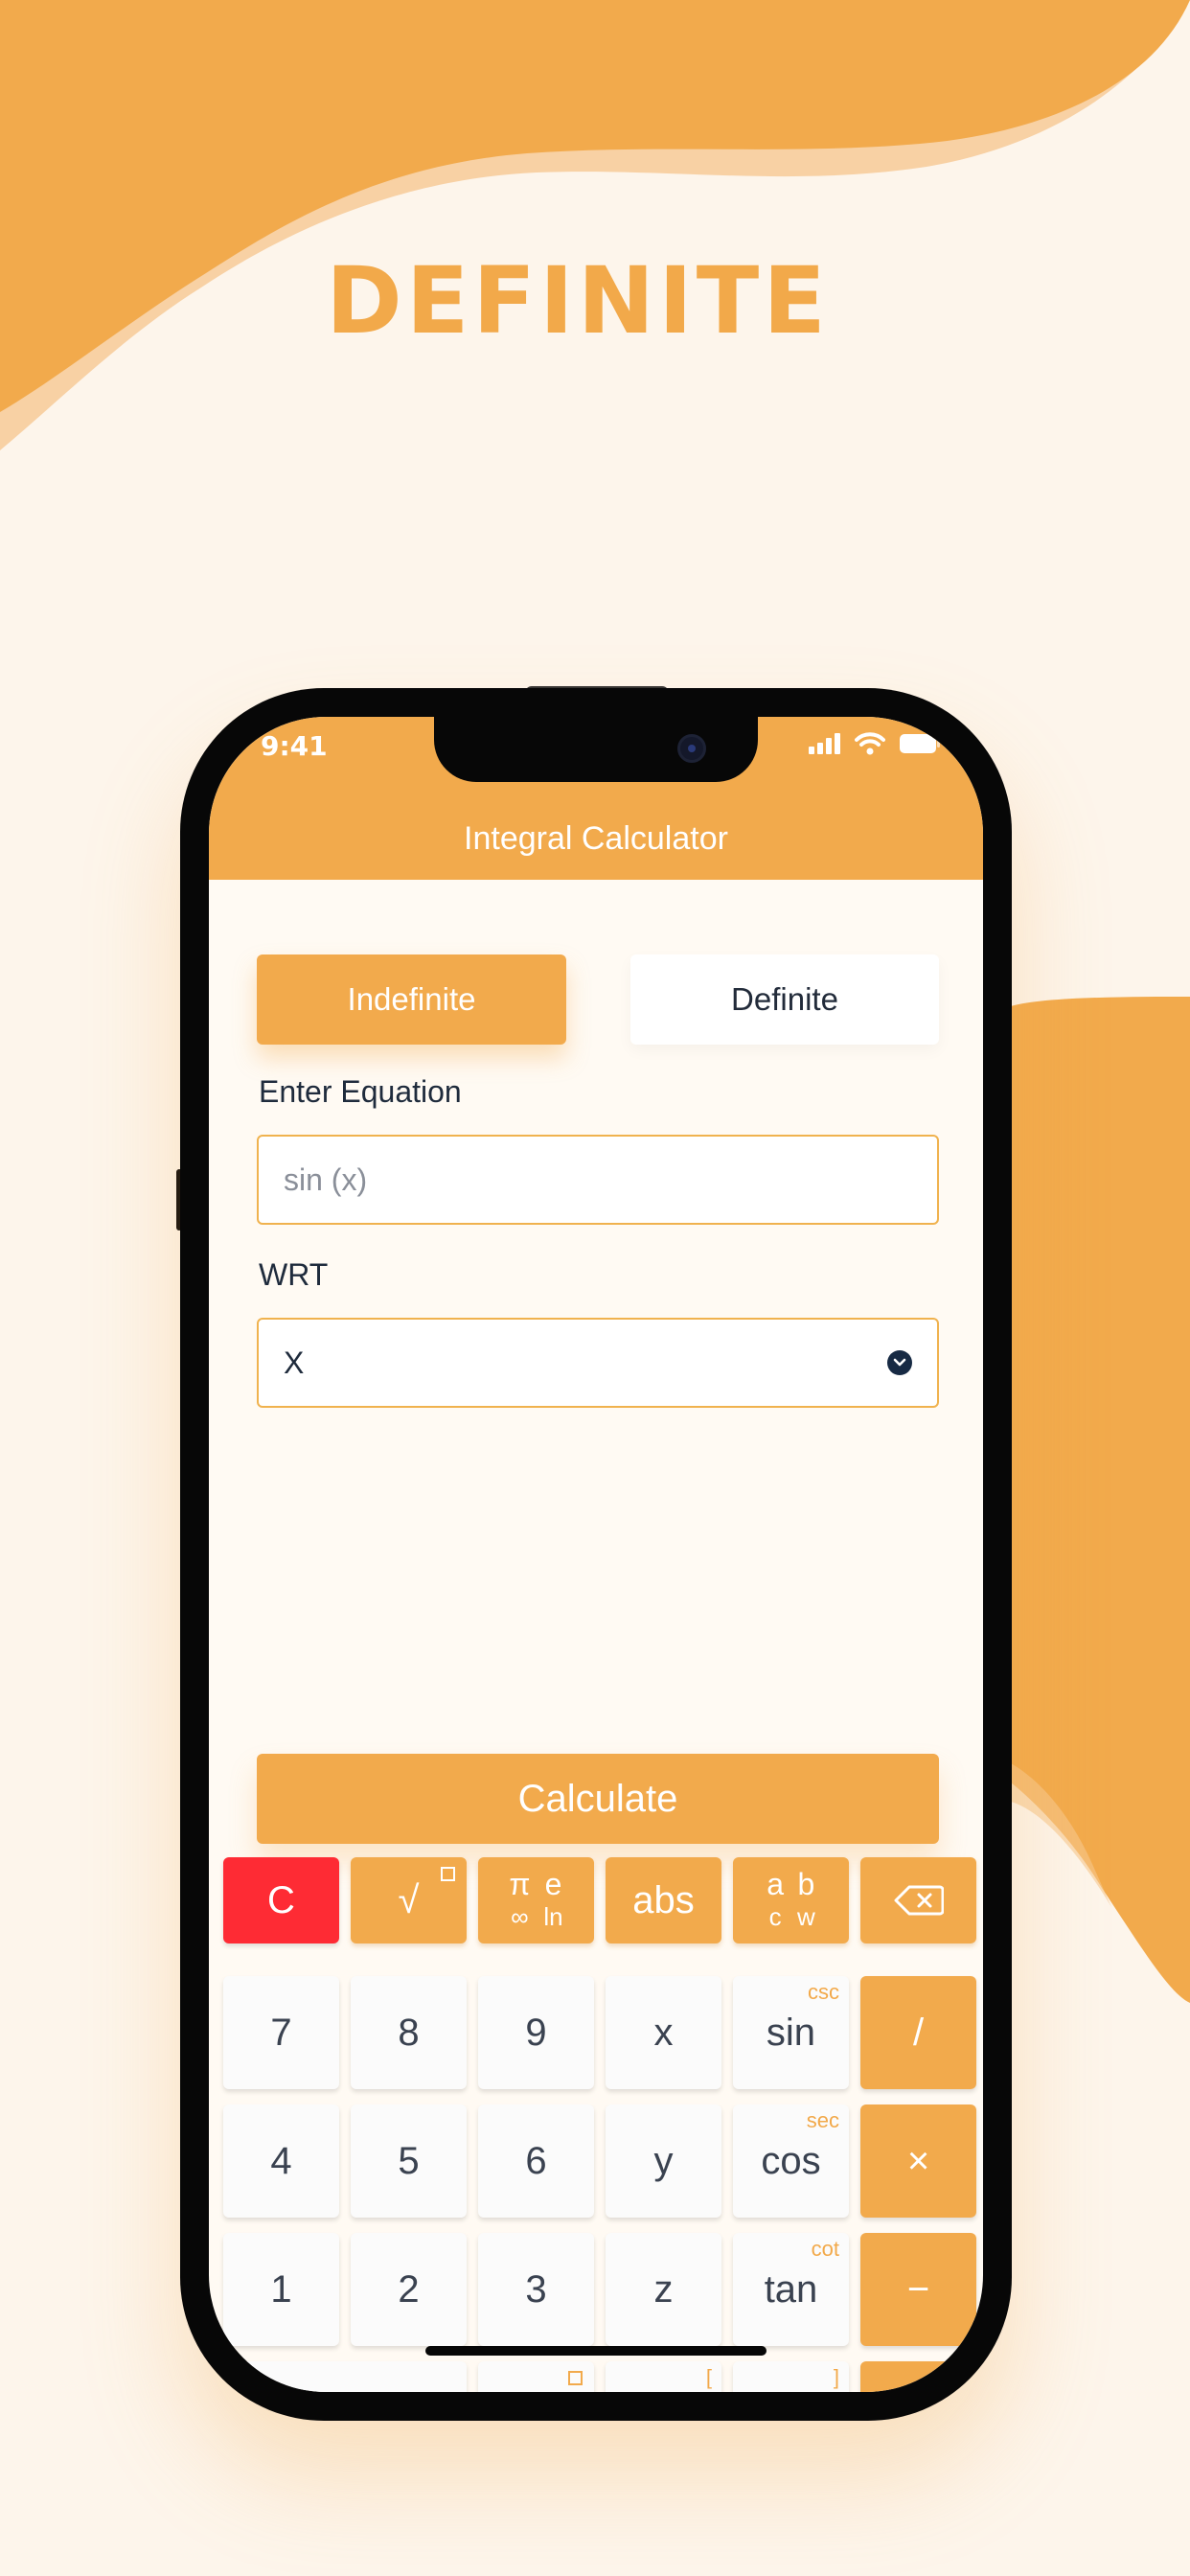 Image resolution: width=1190 pixels, height=2576 pixels. What do you see at coordinates (775, 1916) in the screenshot?
I see `var-c: c` at bounding box center [775, 1916].